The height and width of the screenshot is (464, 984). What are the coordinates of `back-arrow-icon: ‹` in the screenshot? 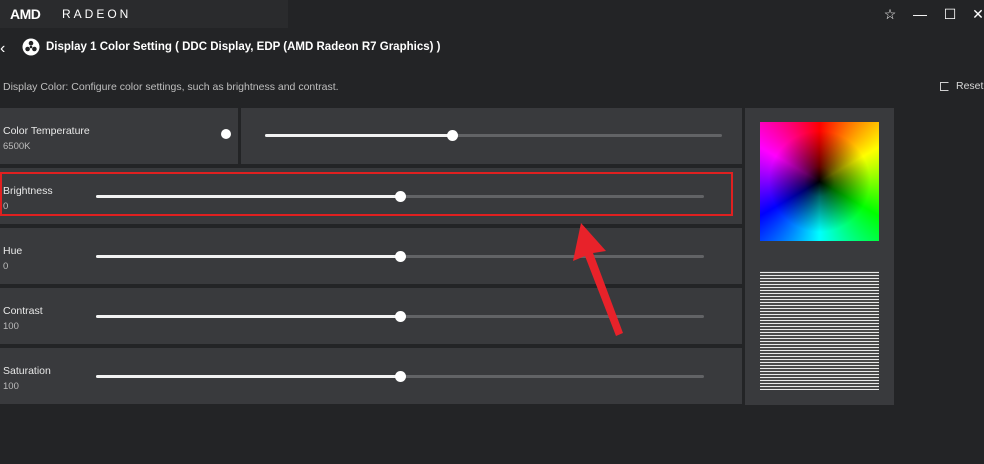 It's located at (2, 49).